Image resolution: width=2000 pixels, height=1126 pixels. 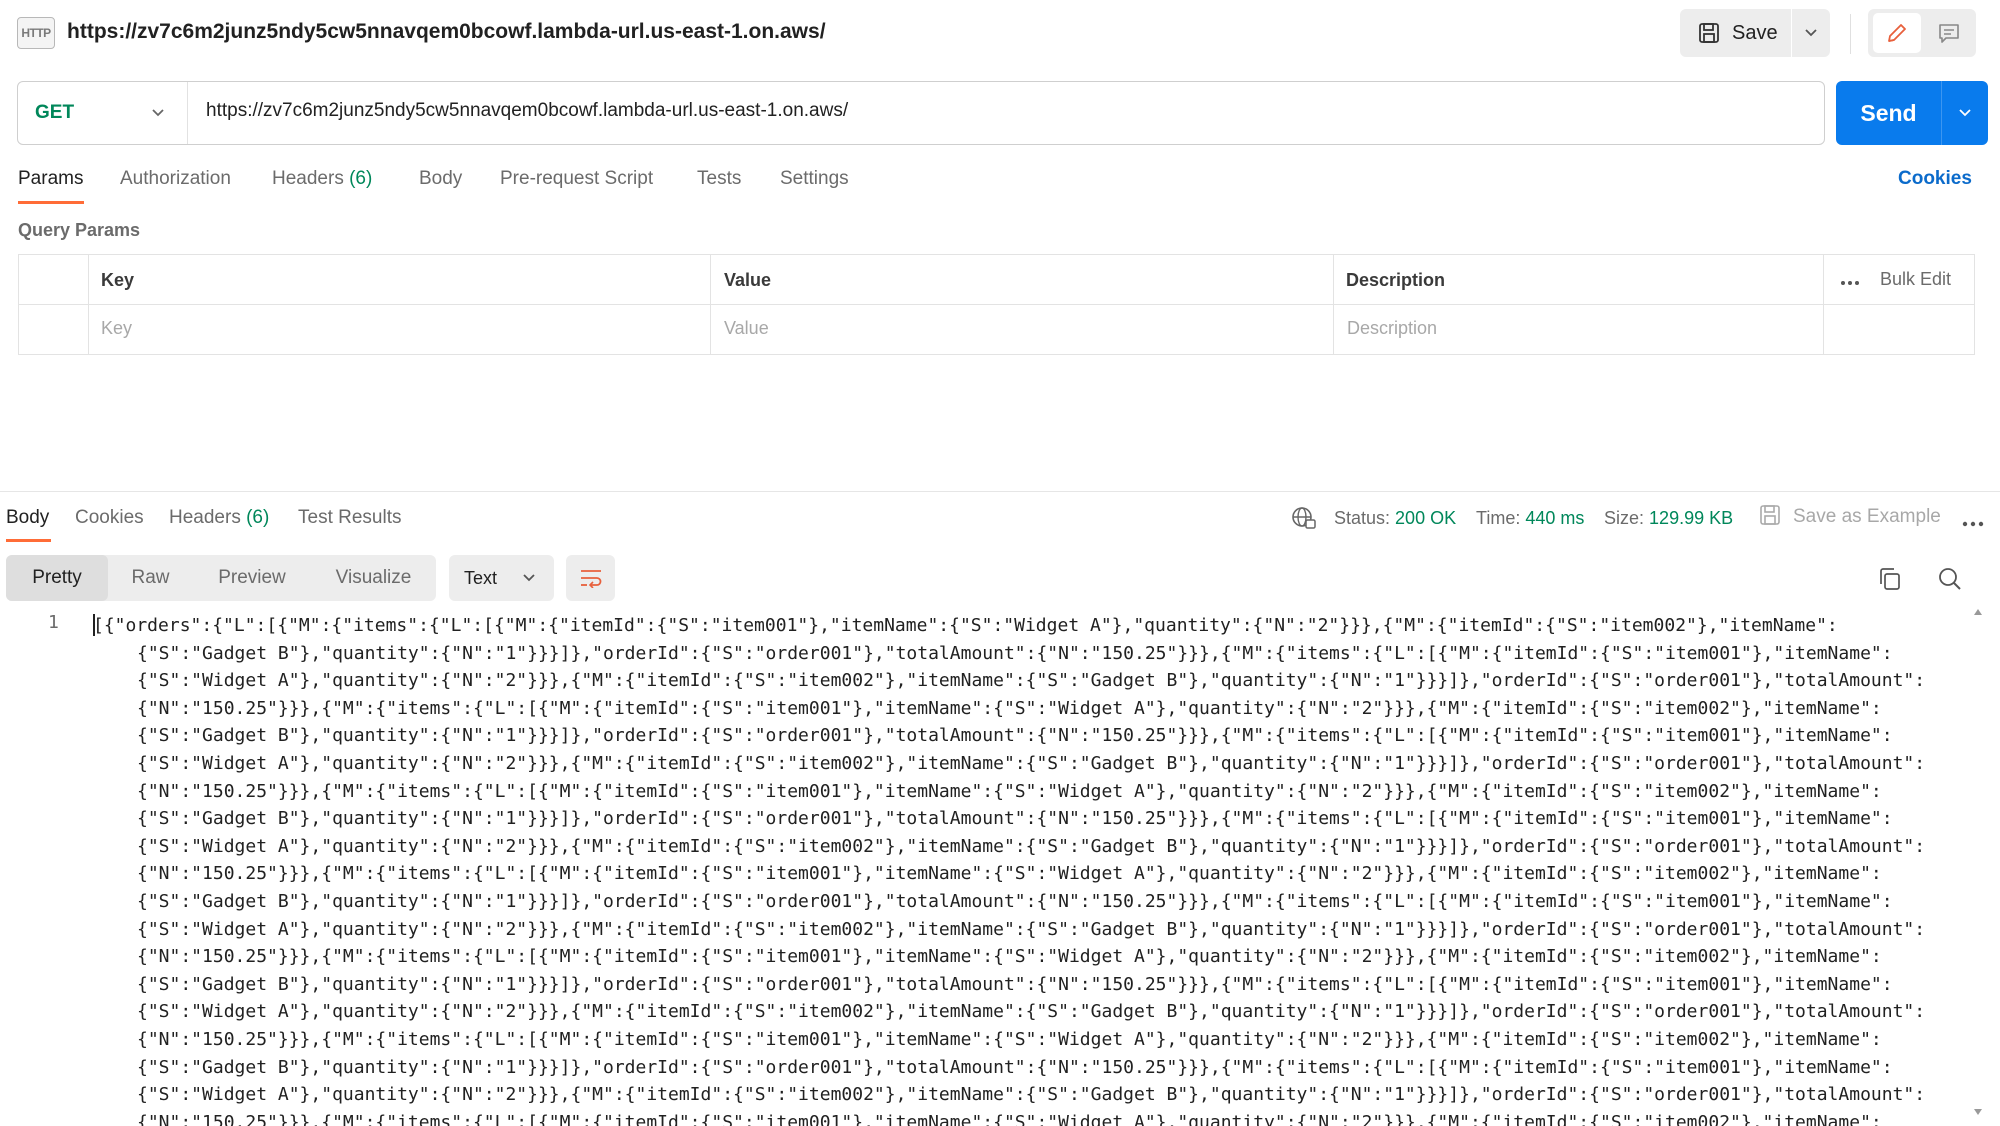 I want to click on save-example-icon, so click(x=1770, y=517).